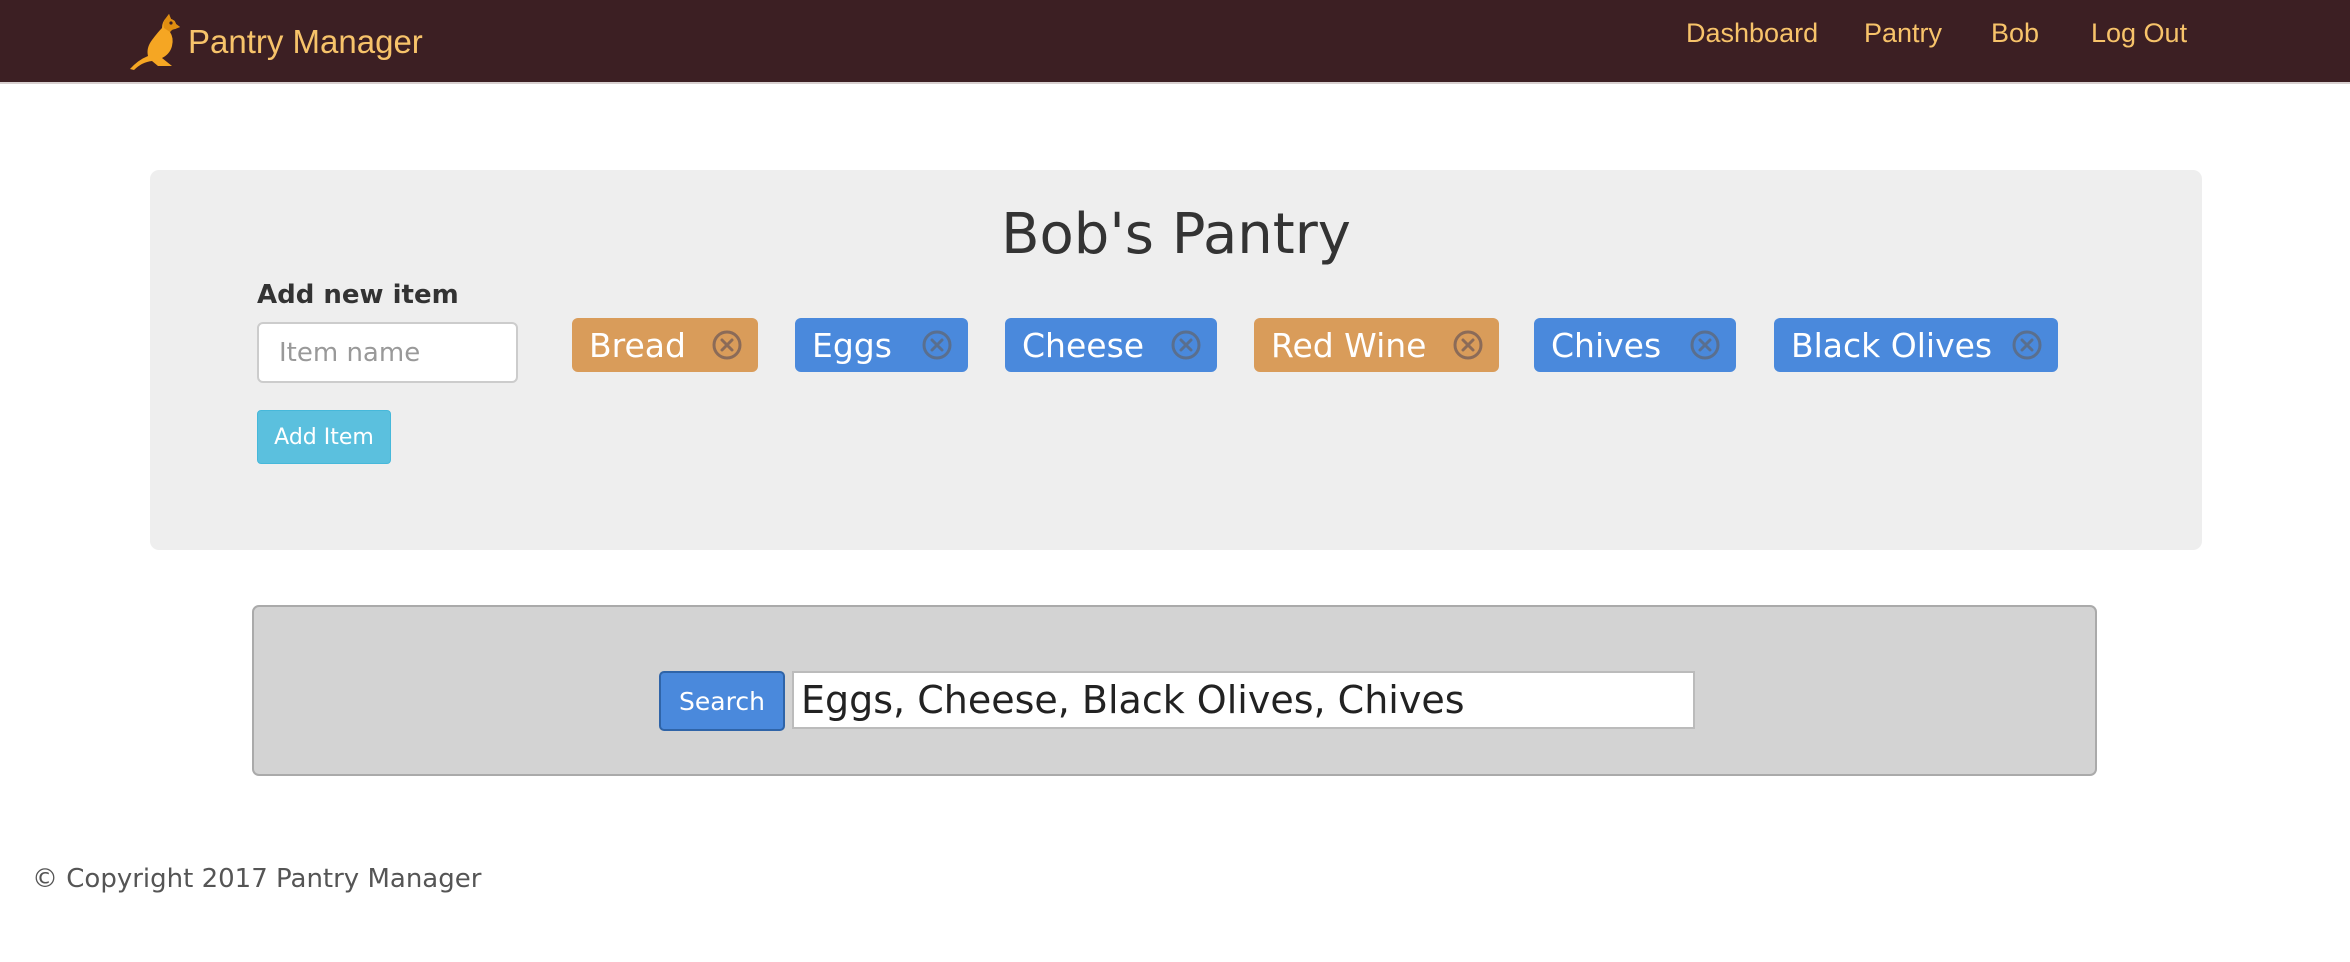 This screenshot has width=2350, height=962. What do you see at coordinates (1243, 700) in the screenshot?
I see `search-input` at bounding box center [1243, 700].